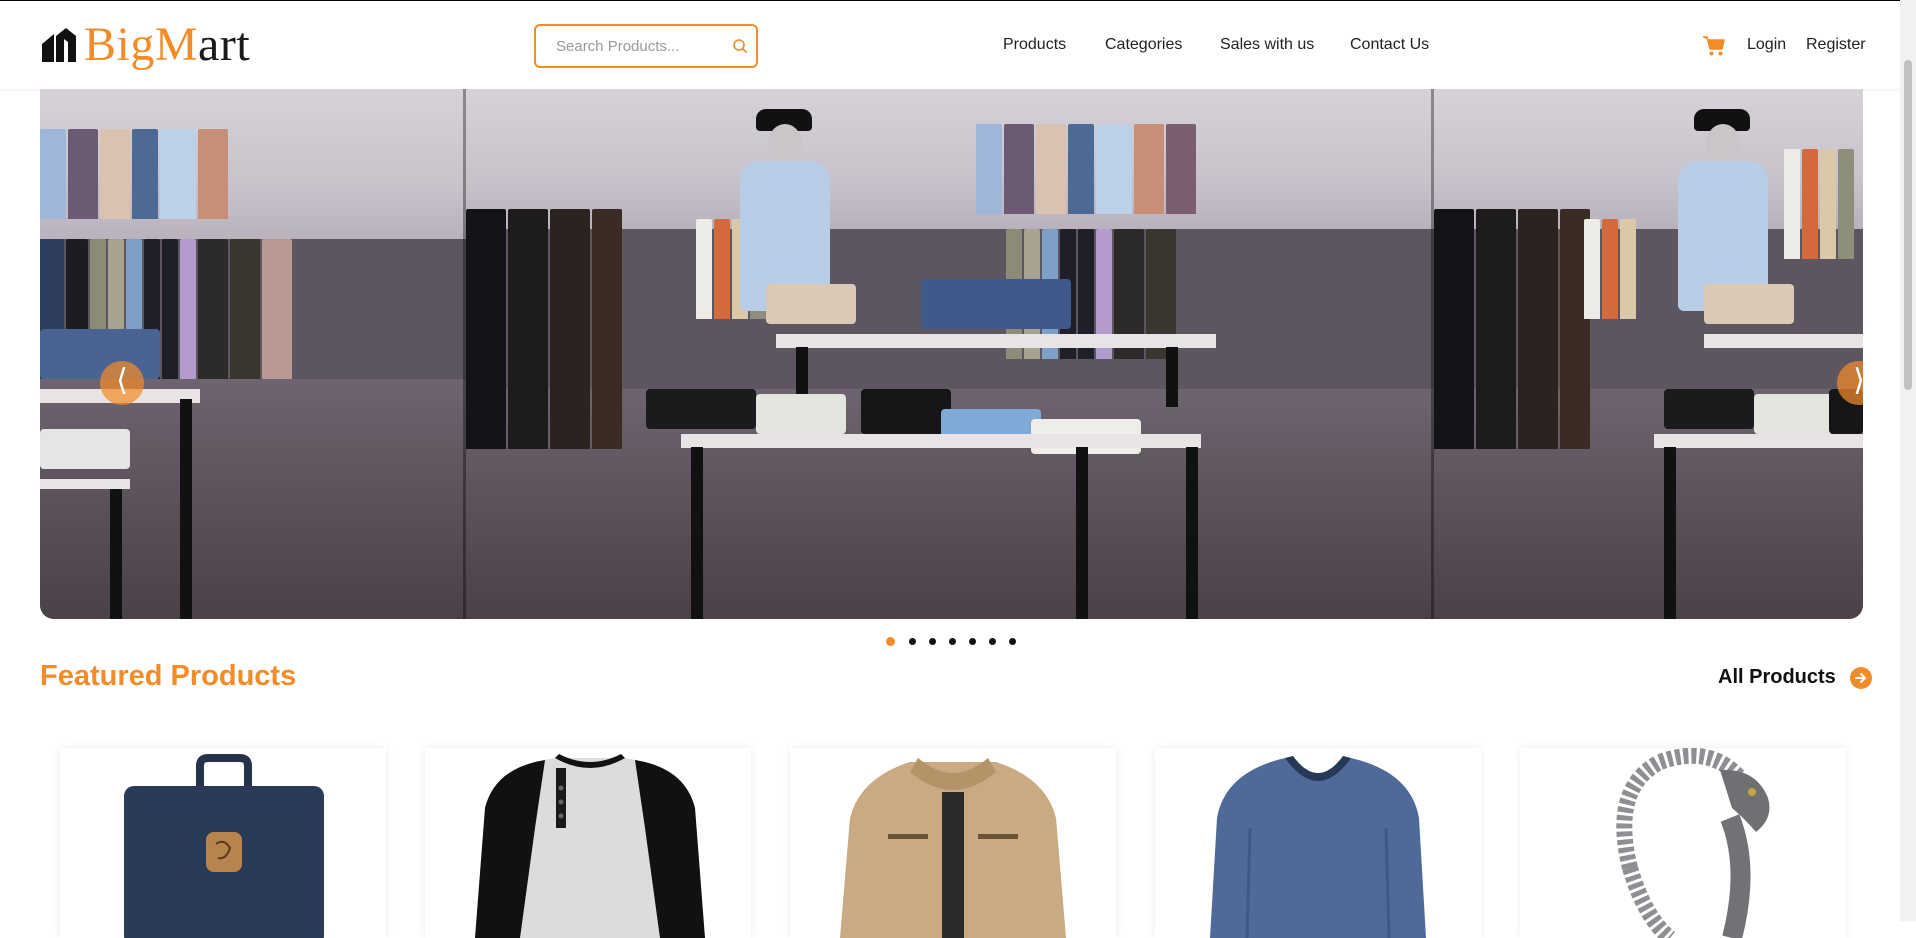 This screenshot has height=938, width=1916. What do you see at coordinates (1836, 45) in the screenshot?
I see `register-link: Register` at bounding box center [1836, 45].